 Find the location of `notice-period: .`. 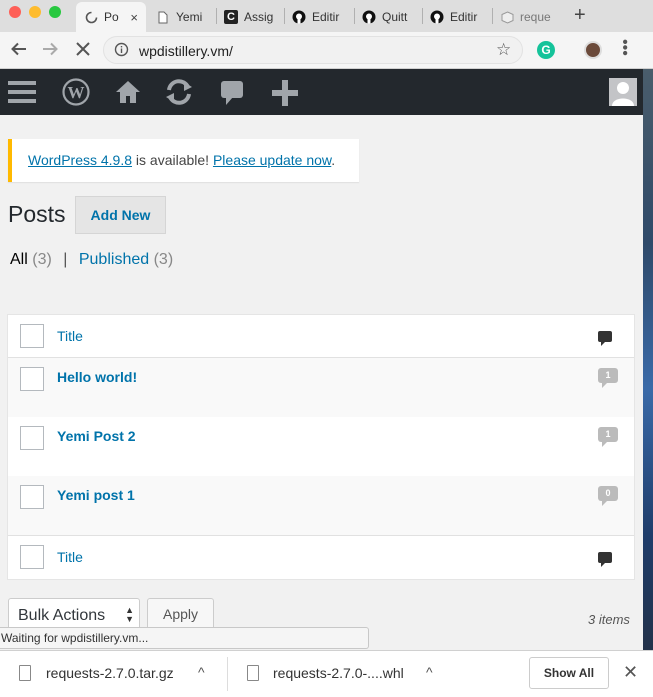

notice-period: . is located at coordinates (333, 160).